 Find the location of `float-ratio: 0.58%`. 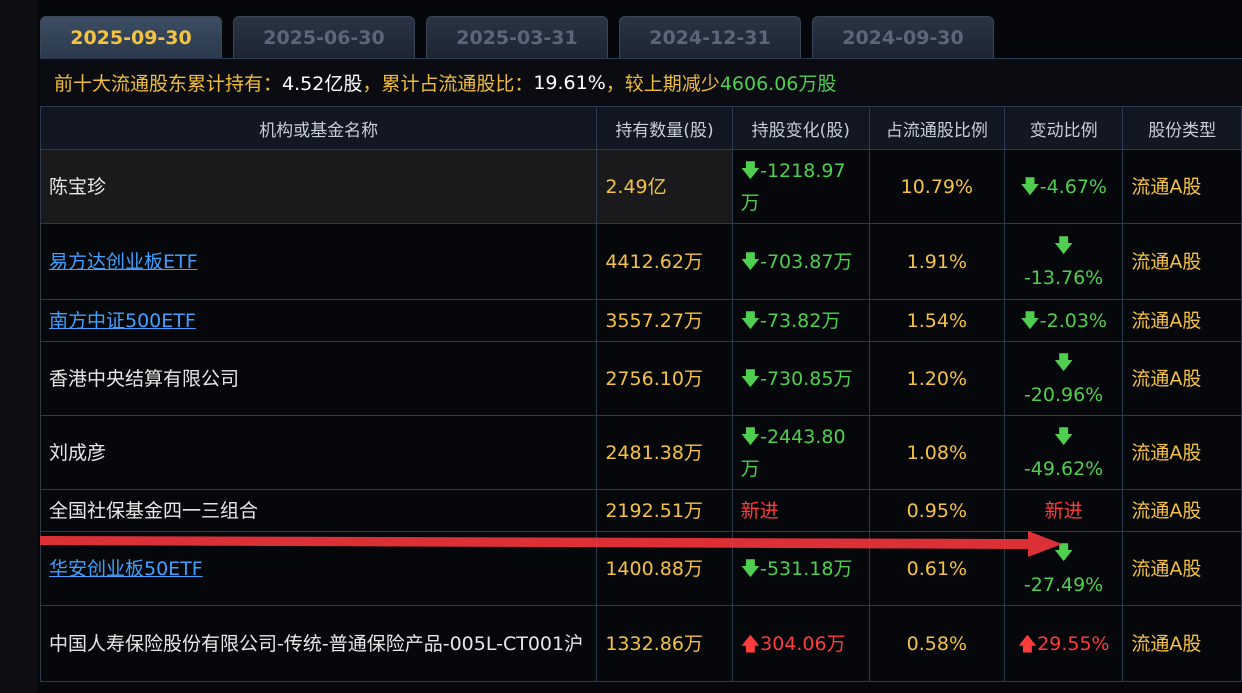

float-ratio: 0.58% is located at coordinates (936, 643).